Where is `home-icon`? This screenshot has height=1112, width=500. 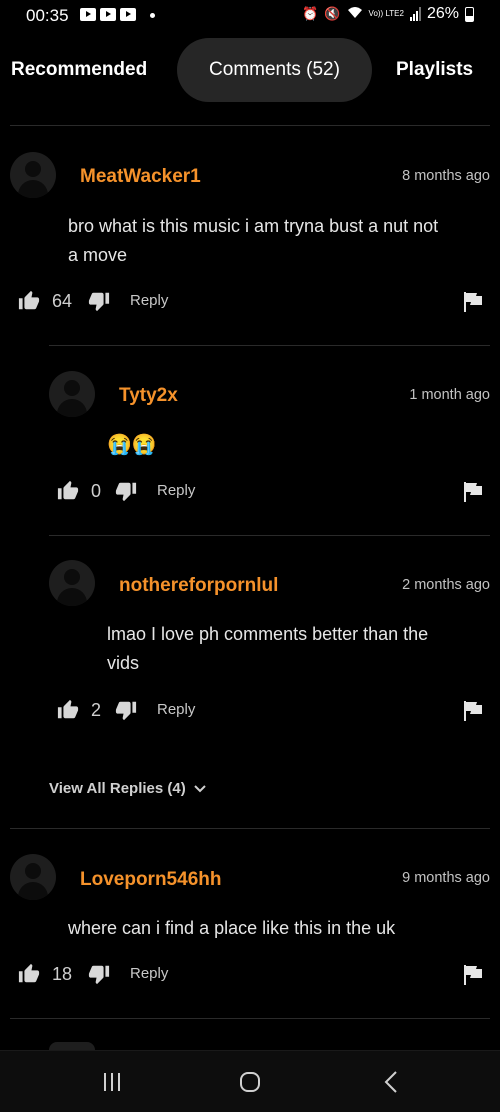
home-icon is located at coordinates (250, 1082).